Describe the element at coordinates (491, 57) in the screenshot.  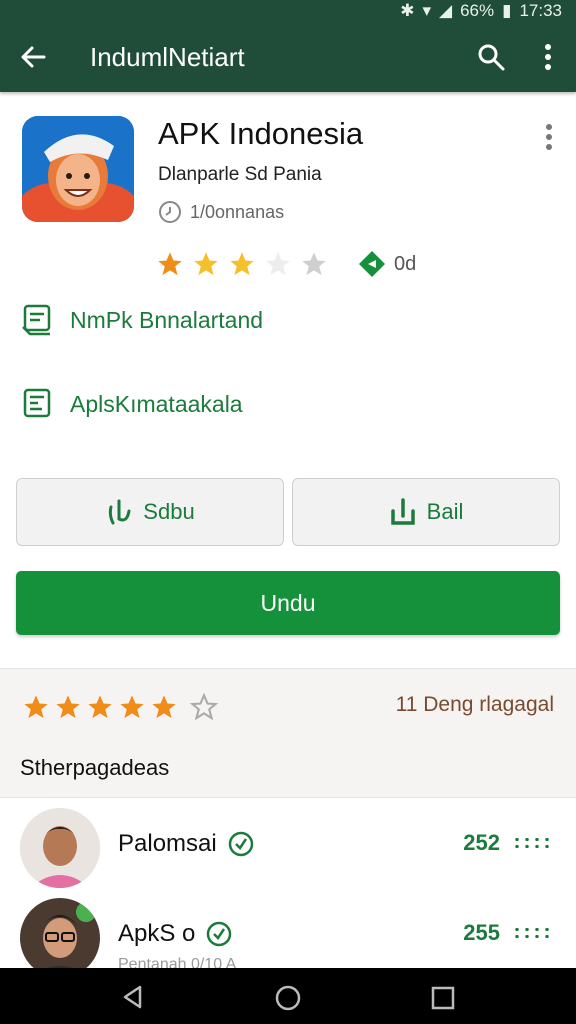
I see `search-icon` at that location.